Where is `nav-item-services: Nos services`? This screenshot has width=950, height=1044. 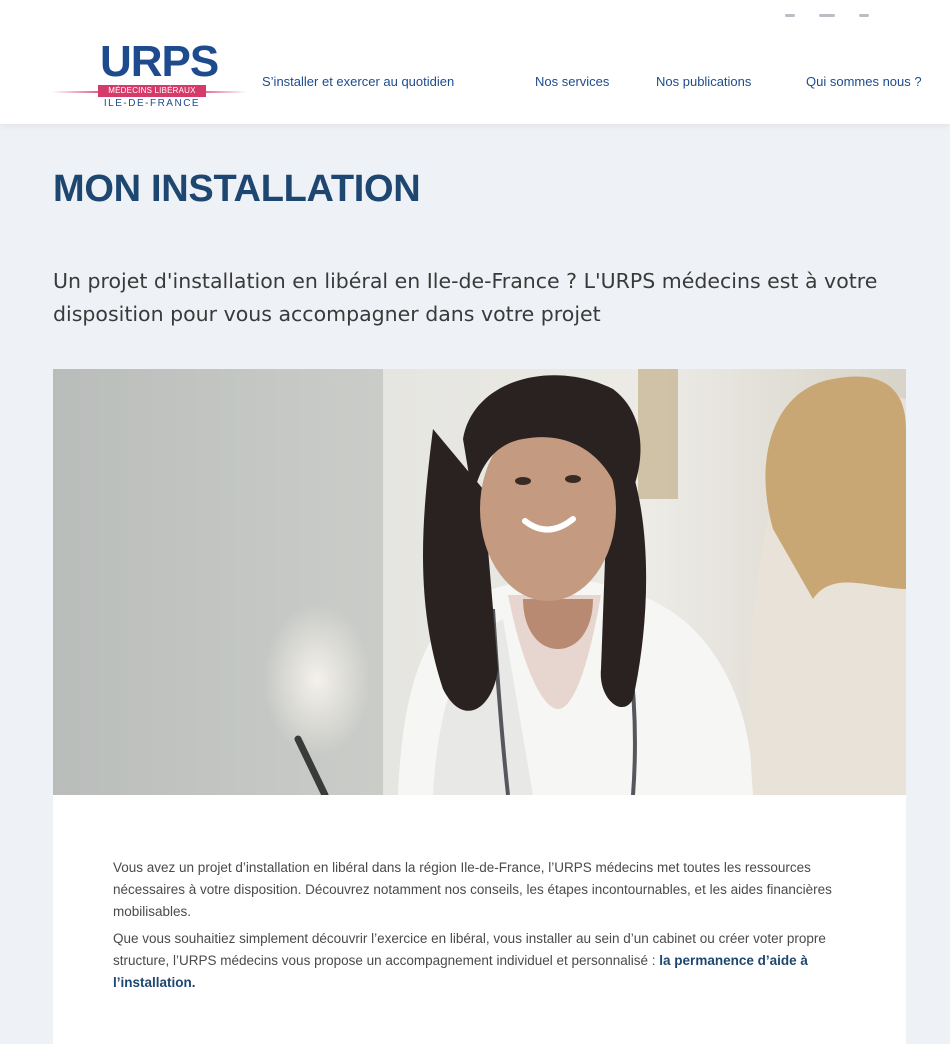 nav-item-services: Nos services is located at coordinates (572, 81).